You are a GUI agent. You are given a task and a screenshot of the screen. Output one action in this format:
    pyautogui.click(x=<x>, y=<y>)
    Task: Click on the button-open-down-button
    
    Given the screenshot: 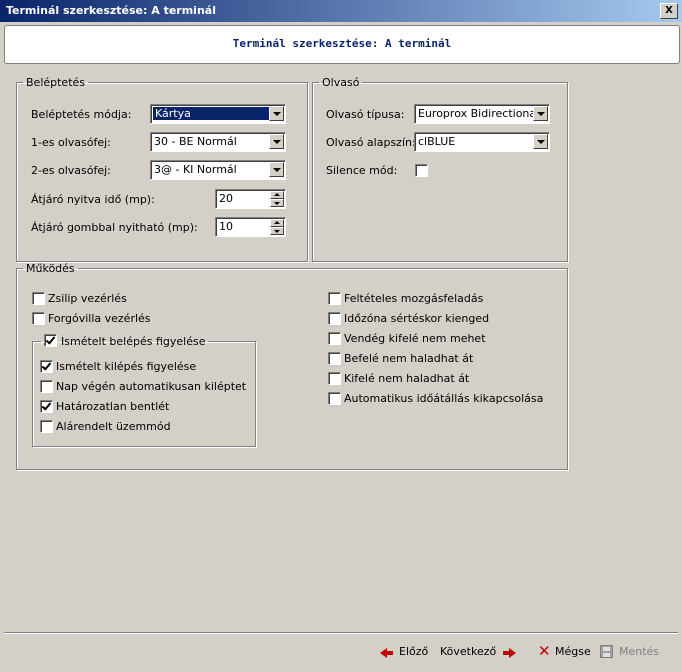 What is the action you would take?
    pyautogui.click(x=277, y=231)
    